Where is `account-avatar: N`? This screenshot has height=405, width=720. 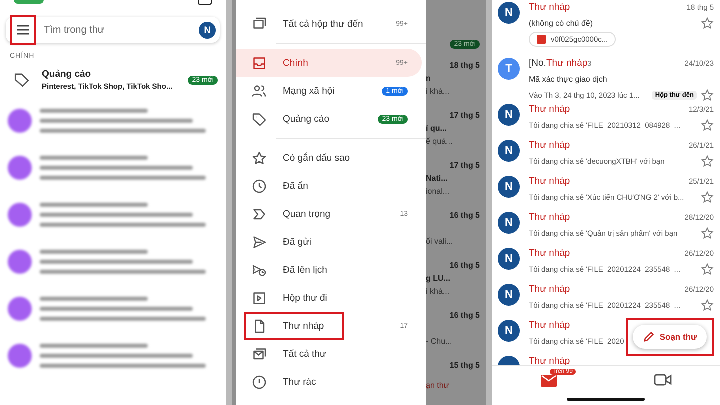
account-avatar: N is located at coordinates (207, 30).